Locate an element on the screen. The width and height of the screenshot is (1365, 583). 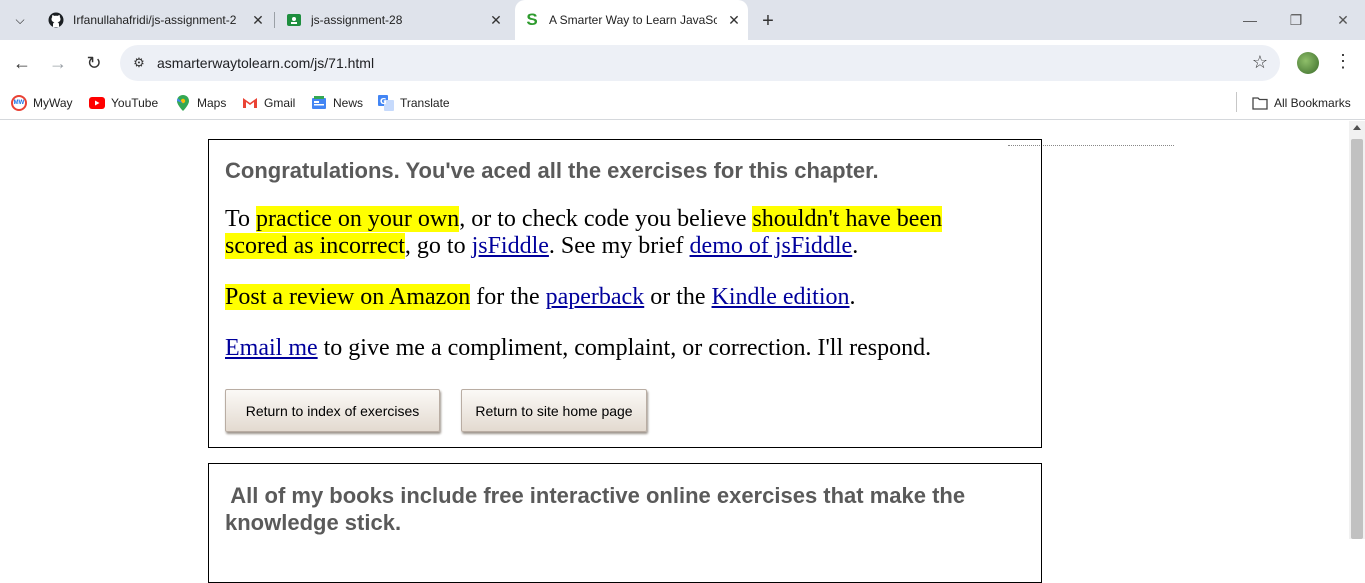
new-tab-button: + is located at coordinates (768, 21).